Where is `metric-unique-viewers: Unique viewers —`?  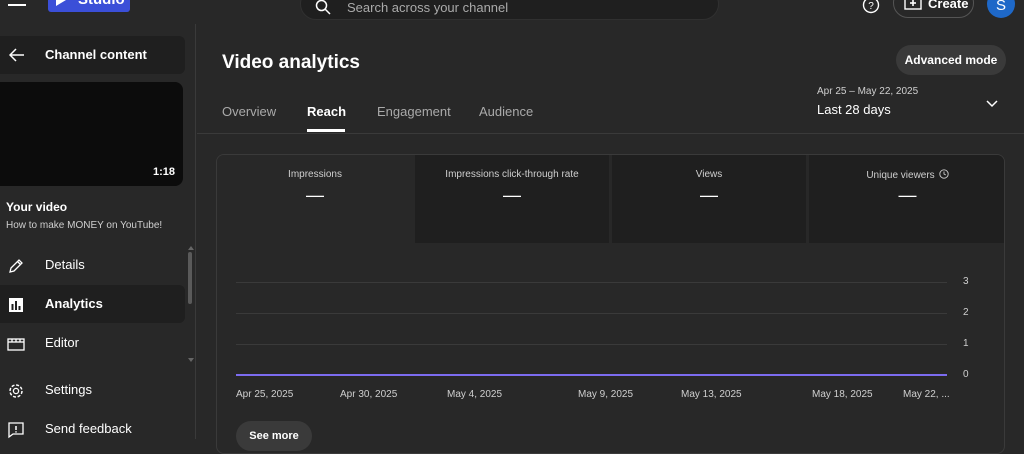
metric-unique-viewers: Unique viewers — is located at coordinates (905, 199).